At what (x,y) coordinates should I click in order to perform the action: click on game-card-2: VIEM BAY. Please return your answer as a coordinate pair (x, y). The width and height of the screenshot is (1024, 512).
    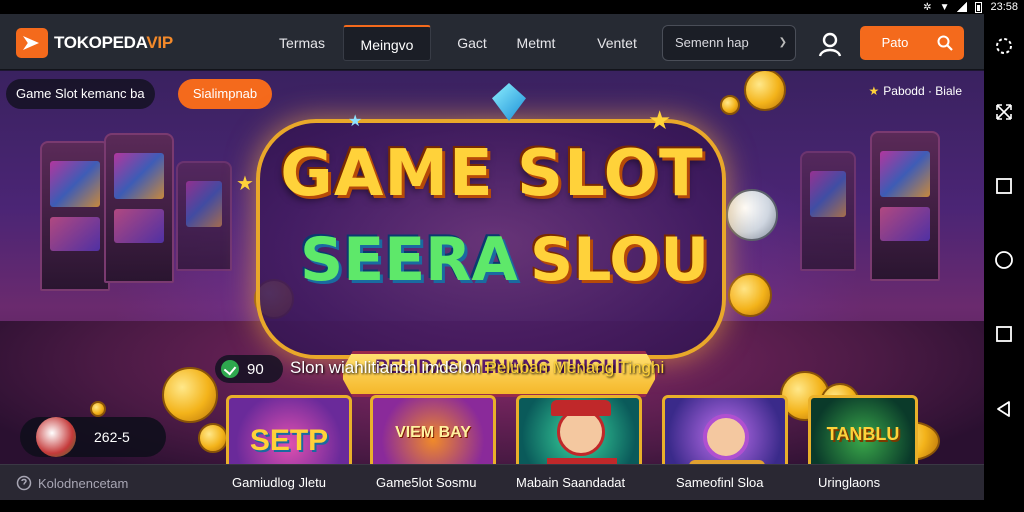
    Looking at the image, I should click on (433, 429).